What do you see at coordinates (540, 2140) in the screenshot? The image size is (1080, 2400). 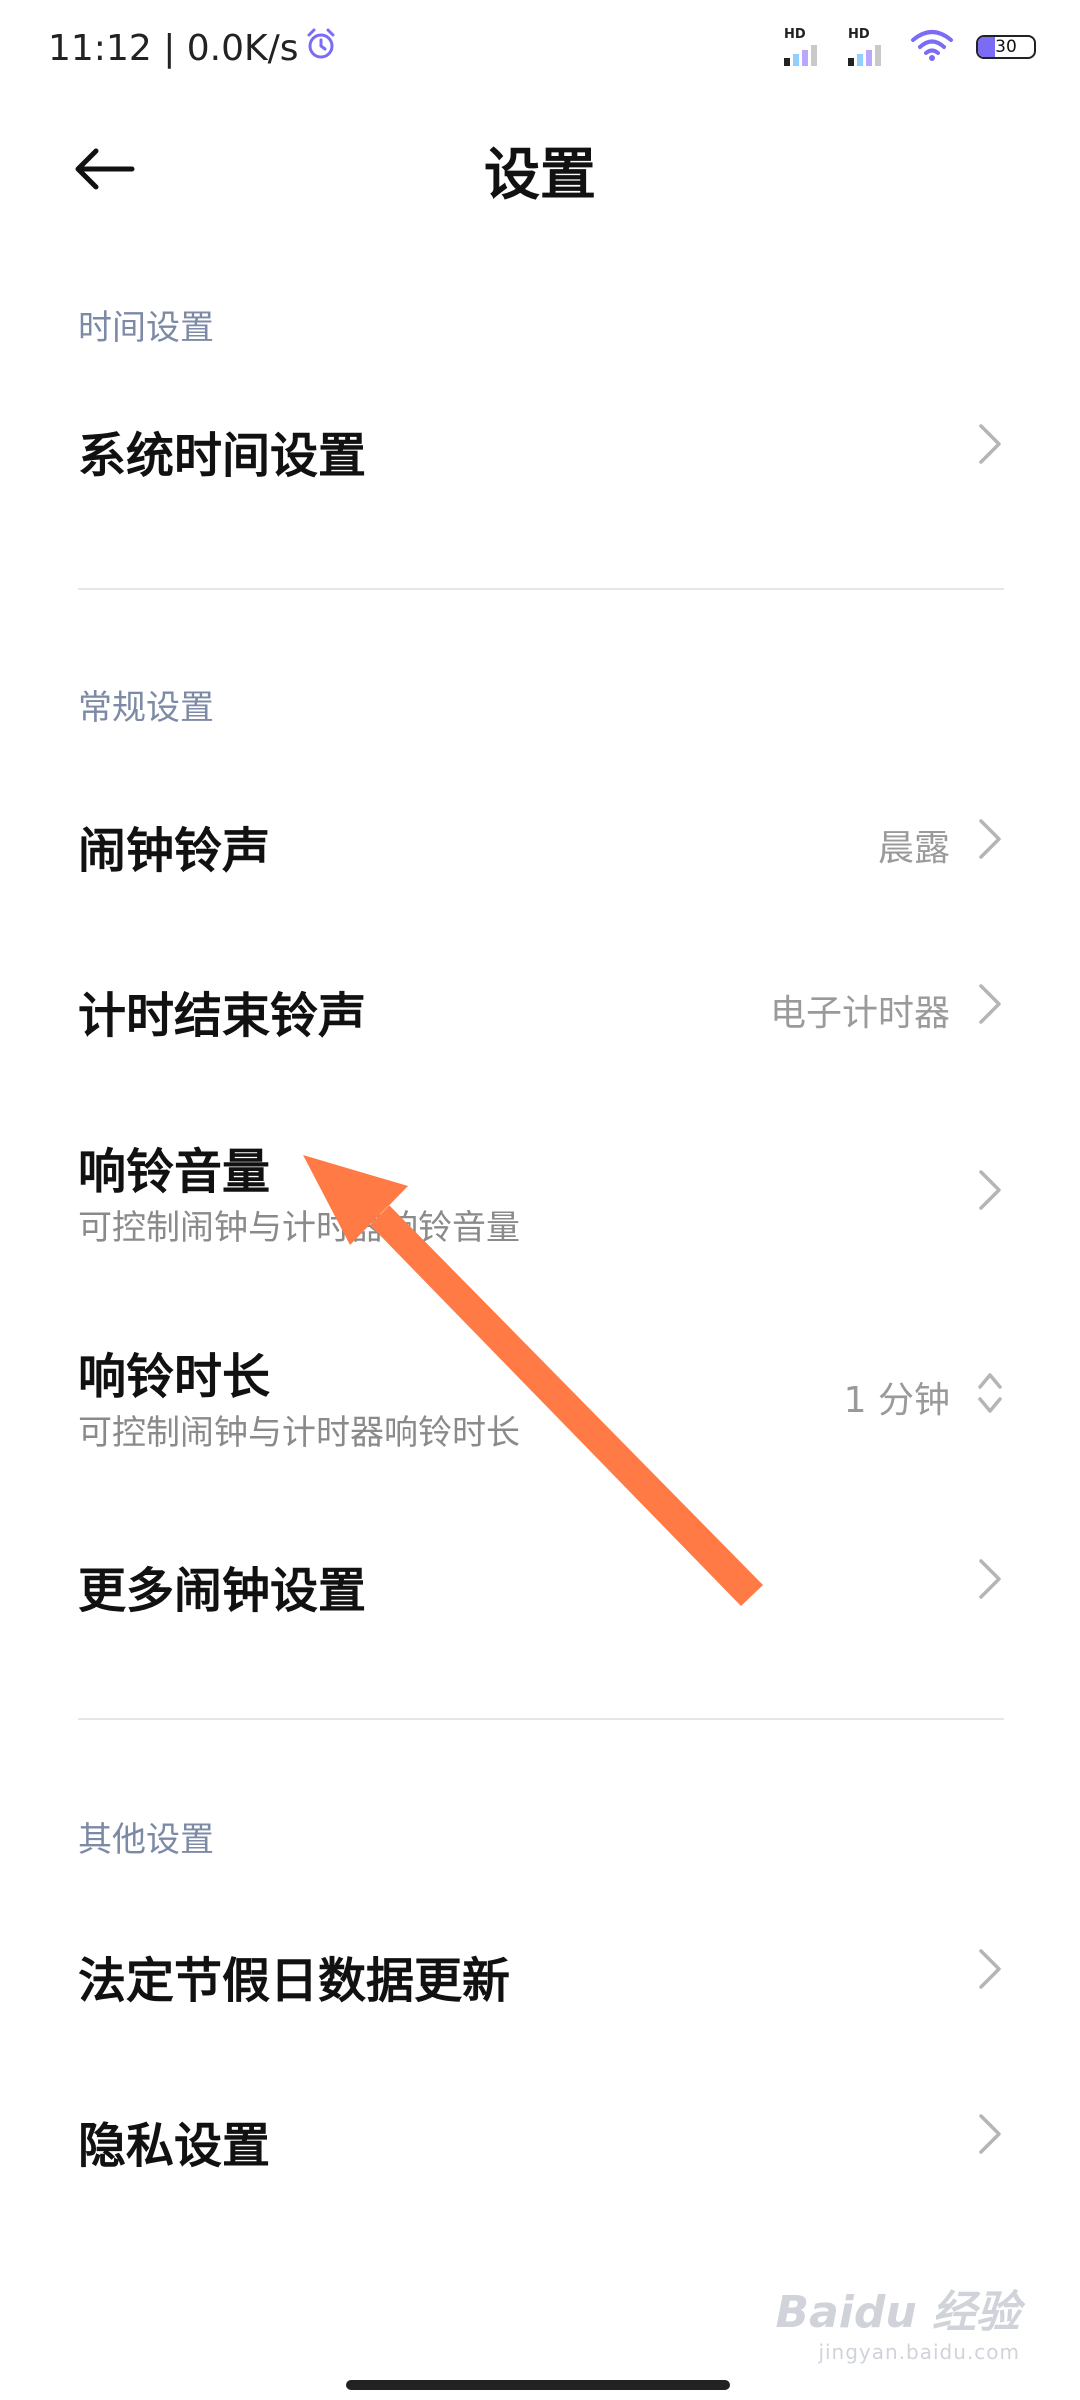 I see `row-privacy-settings: 隐私设置` at bounding box center [540, 2140].